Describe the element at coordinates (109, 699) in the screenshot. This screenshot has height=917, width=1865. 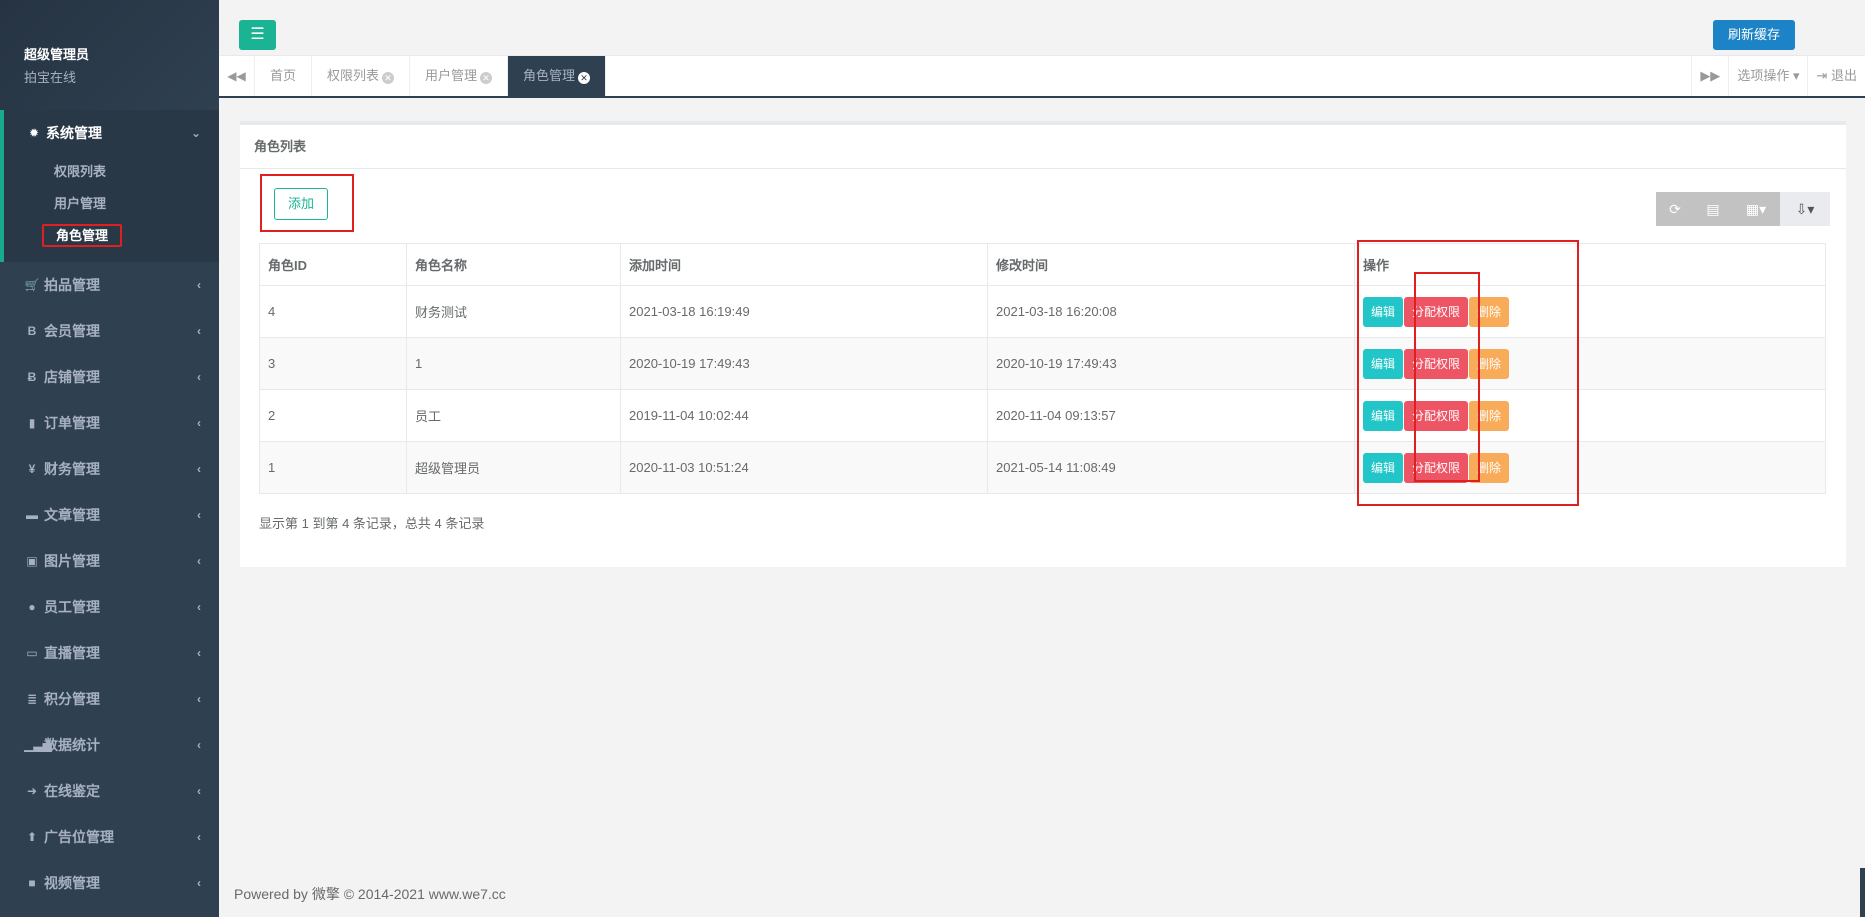
I see `sidebar-item-points: ≣ 积分管理 ‹` at that location.